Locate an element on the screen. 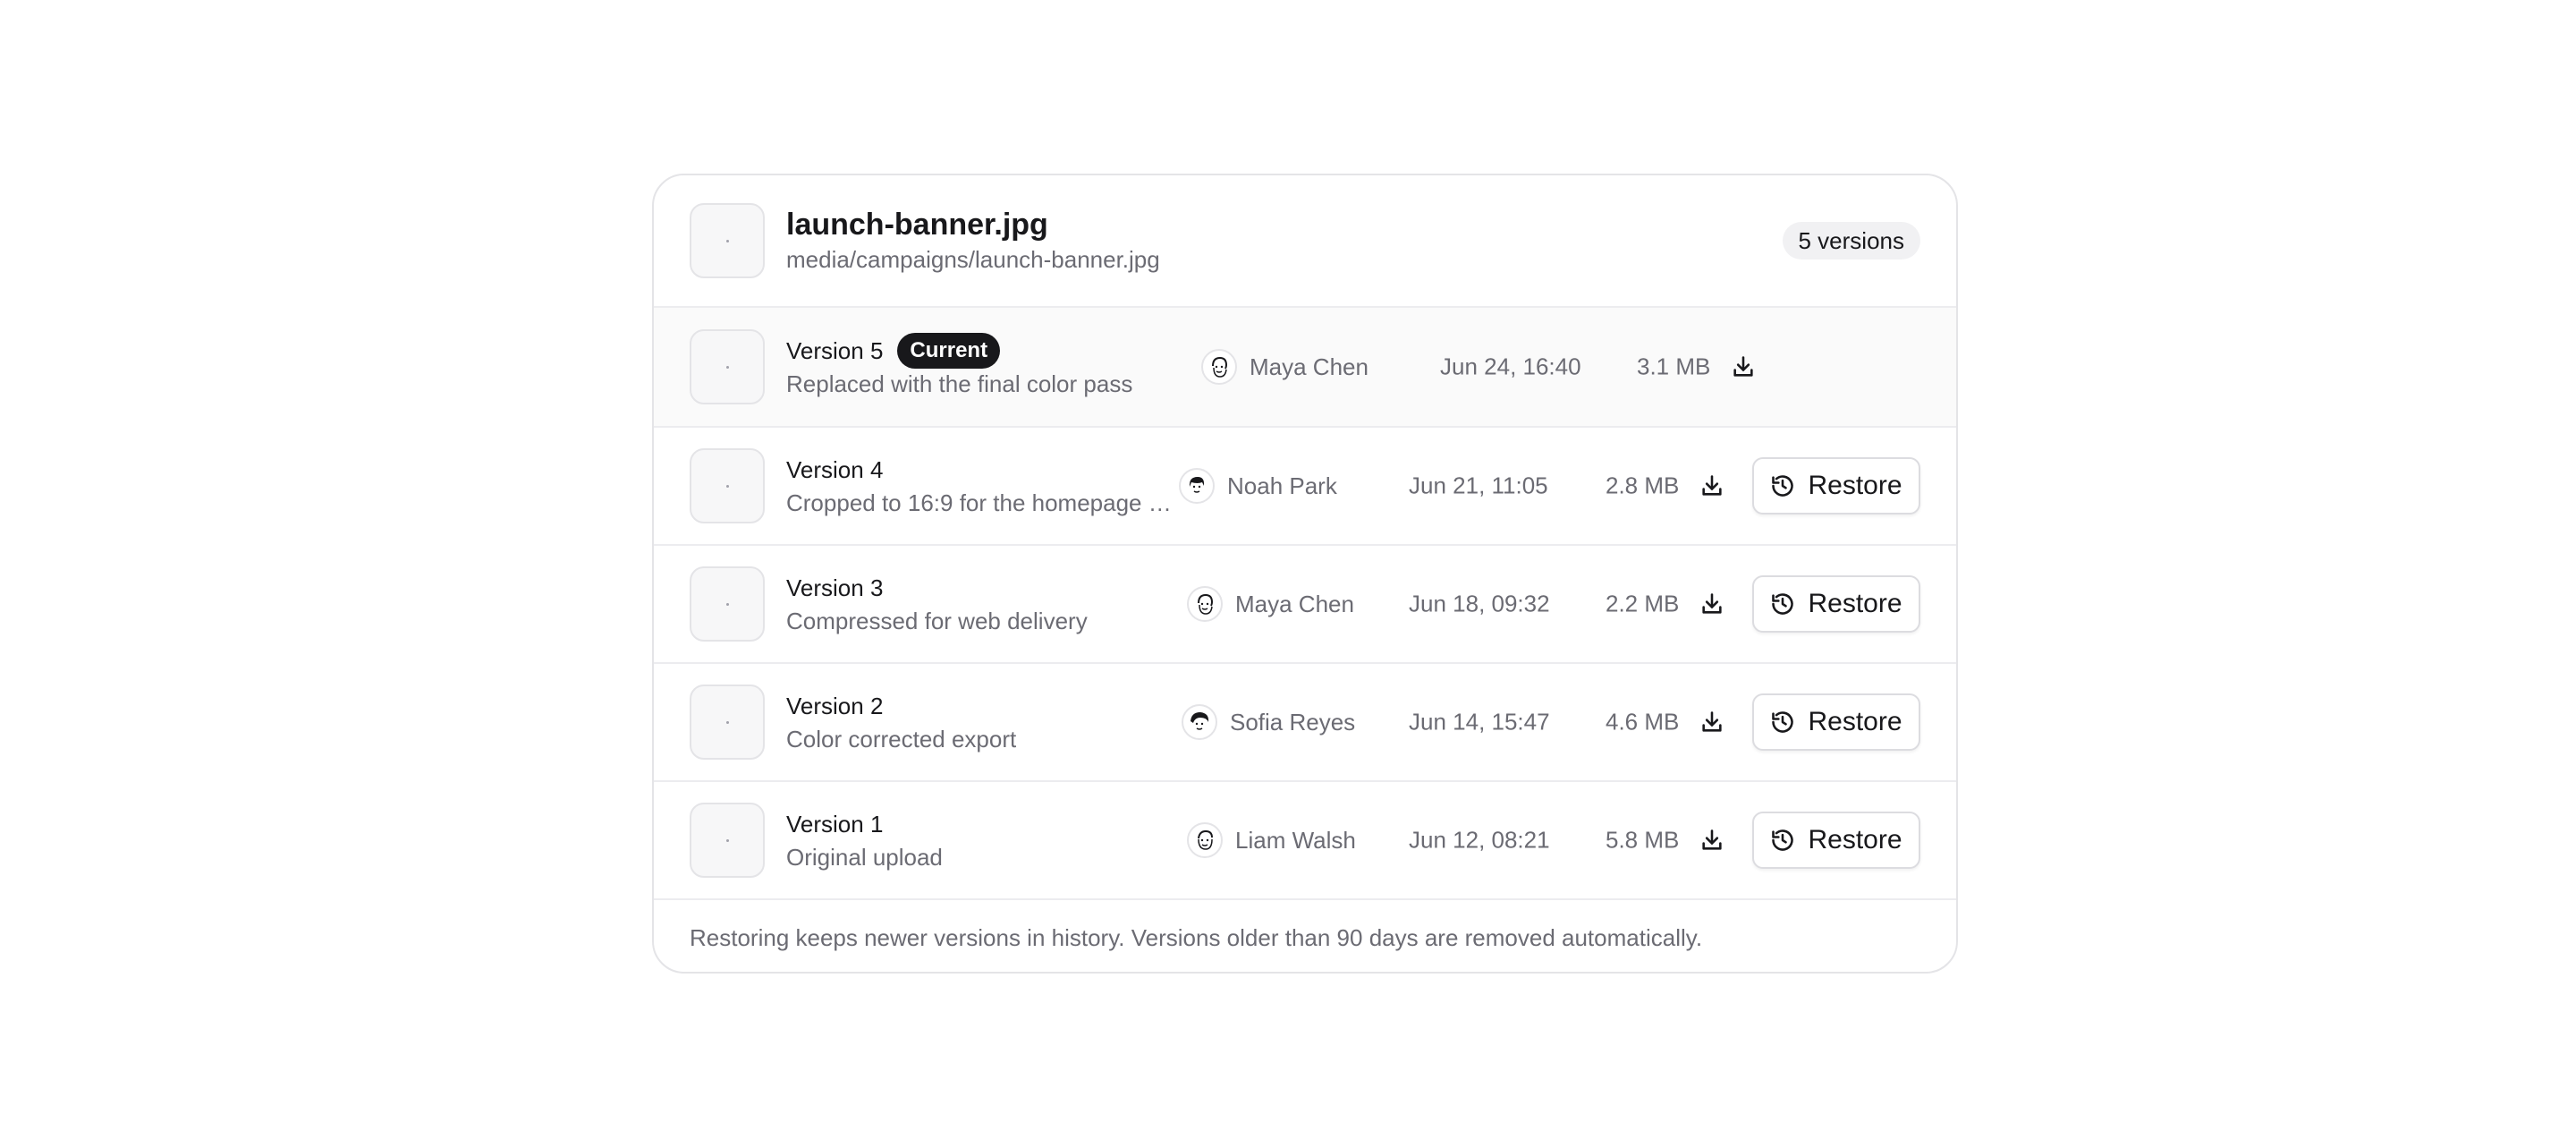  version-size: 4.6 MB is located at coordinates (1643, 722).